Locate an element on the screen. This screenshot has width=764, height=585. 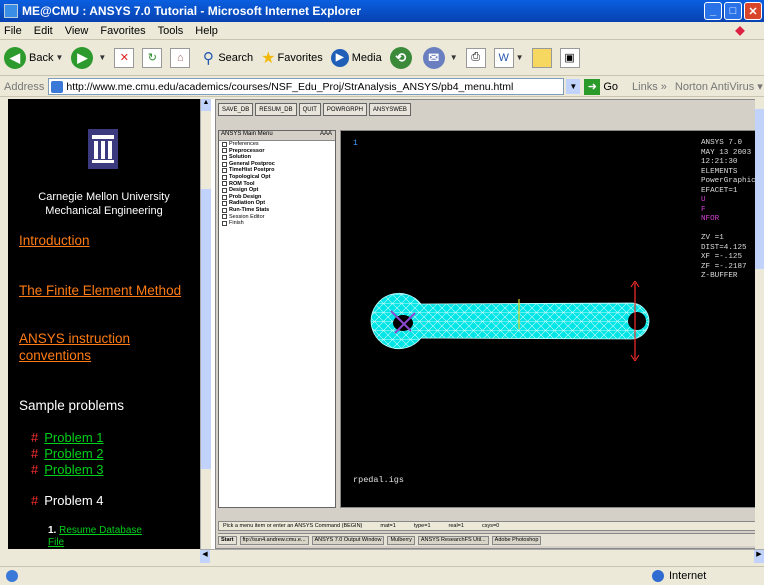
ansys-menu-item: Radiation Opt is located at coordinates (277, 203).